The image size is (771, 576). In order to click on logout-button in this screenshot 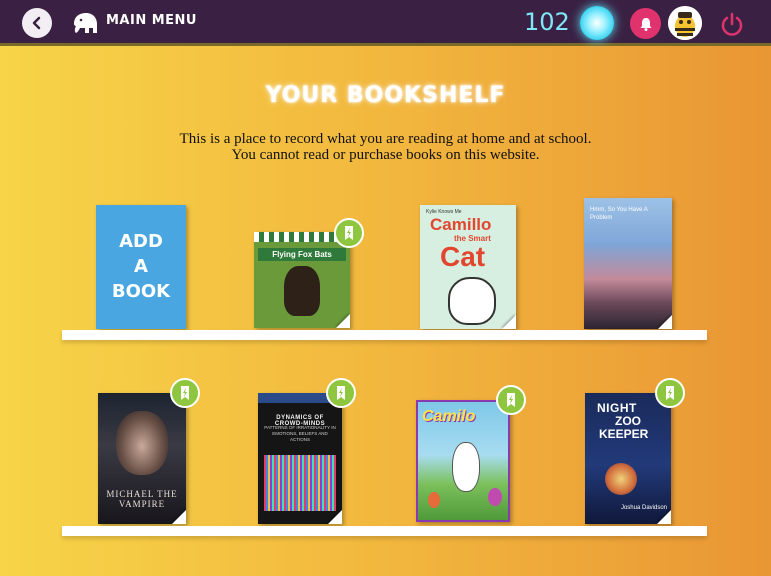, I will do `click(732, 24)`.